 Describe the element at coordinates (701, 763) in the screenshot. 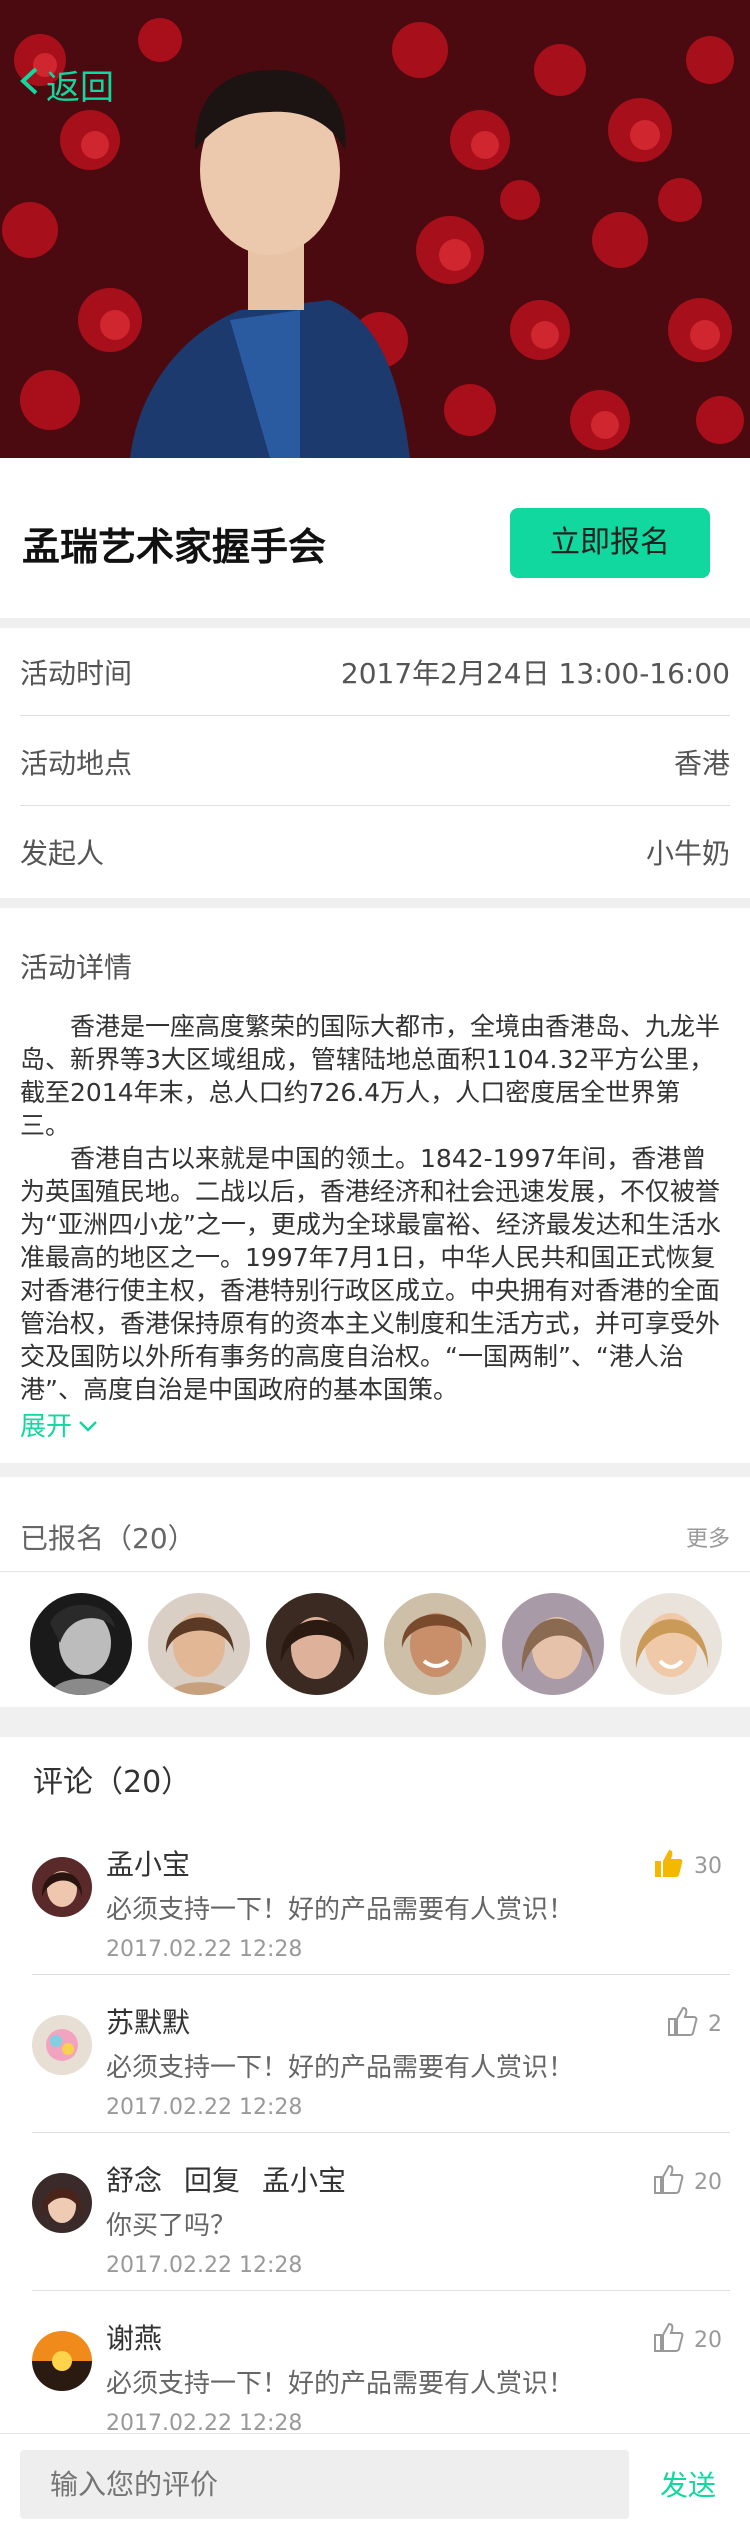

I see `info-value: 香港` at that location.